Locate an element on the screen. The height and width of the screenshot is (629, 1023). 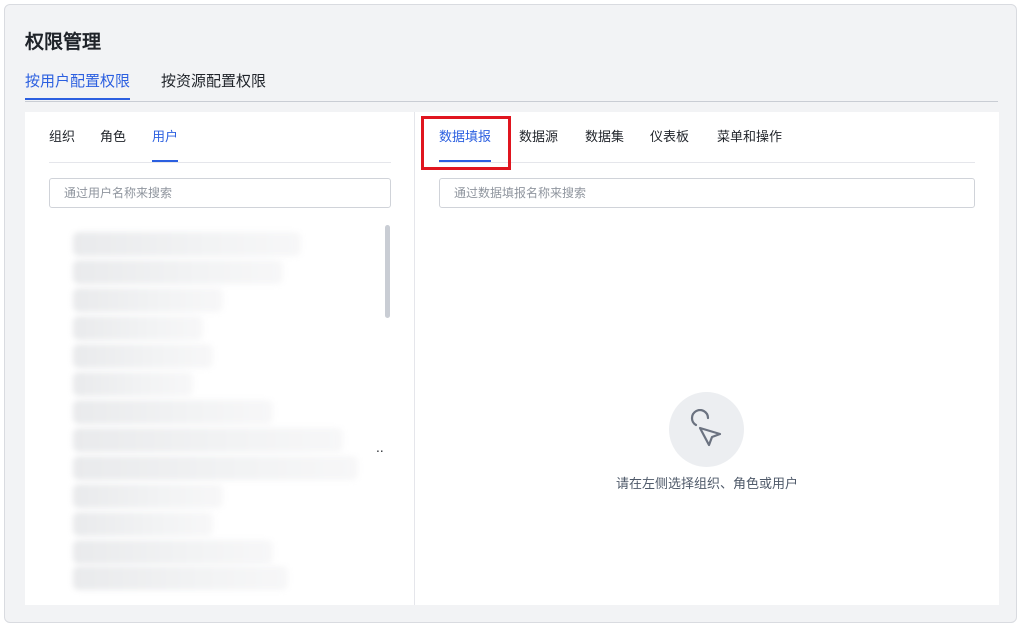
tab-by-user: 按用户配置权限 is located at coordinates (78, 85).